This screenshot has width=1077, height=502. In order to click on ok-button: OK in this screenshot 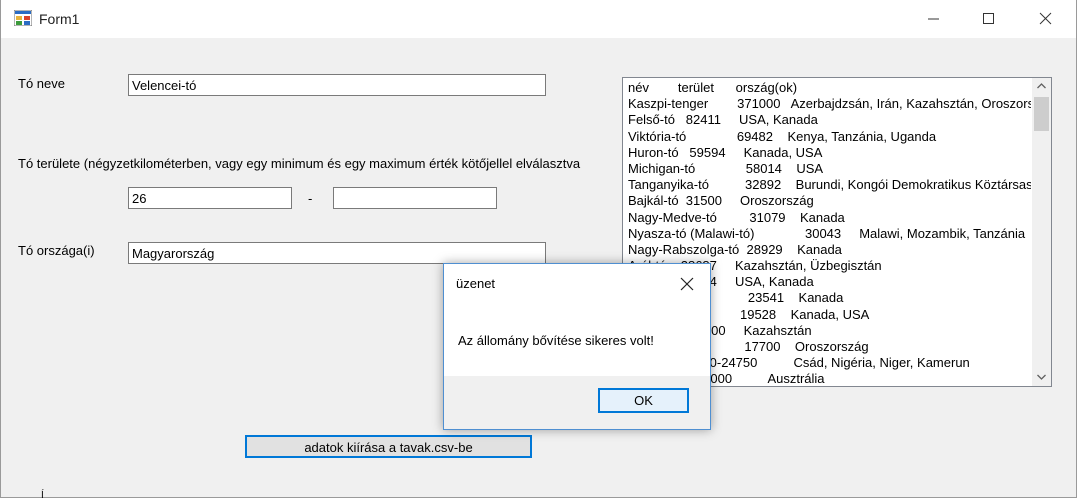, I will do `click(643, 400)`.